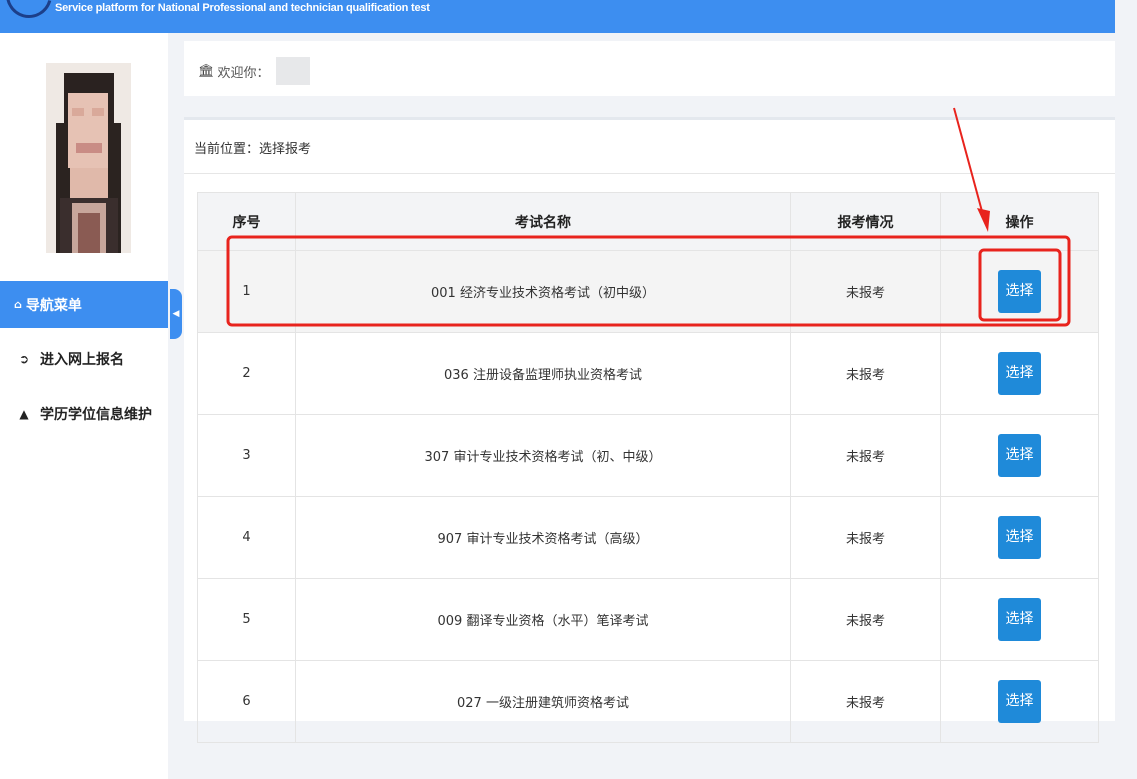  What do you see at coordinates (30, 13) in the screenshot?
I see `logo-icon` at bounding box center [30, 13].